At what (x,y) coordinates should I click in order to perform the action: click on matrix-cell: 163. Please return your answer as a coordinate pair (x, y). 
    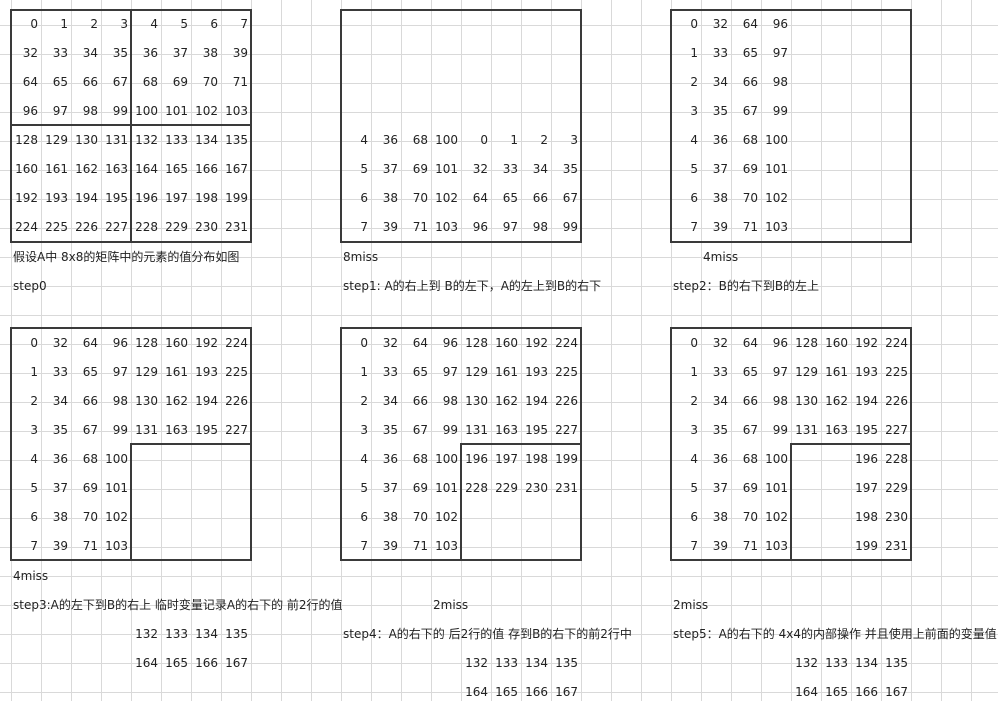
    Looking at the image, I should click on (836, 430).